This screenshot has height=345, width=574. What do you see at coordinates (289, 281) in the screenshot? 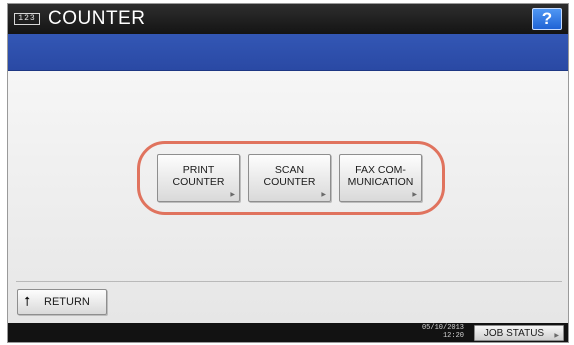
I see `divider` at bounding box center [289, 281].